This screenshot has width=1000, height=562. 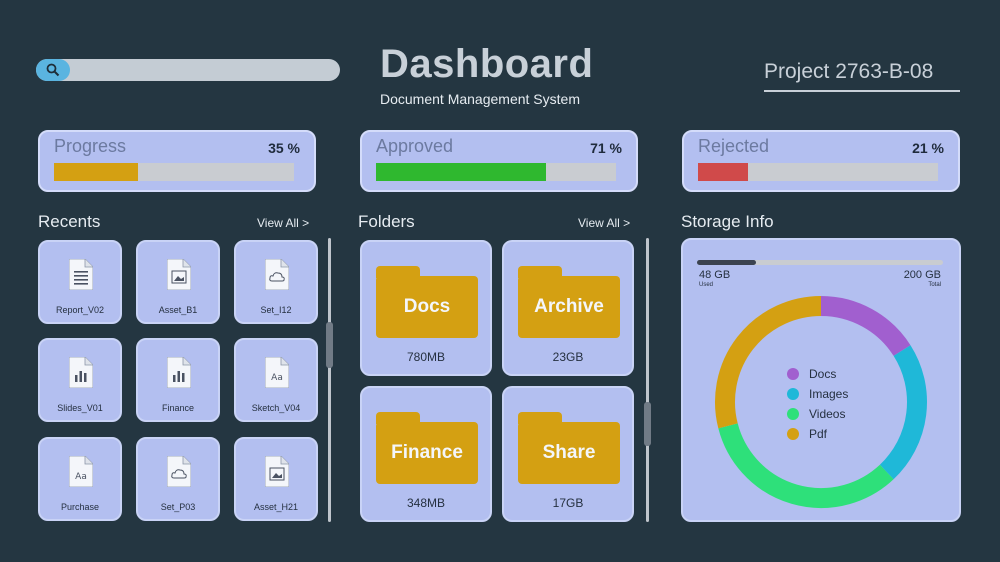 What do you see at coordinates (90, 146) in the screenshot?
I see `stat-label: Progress` at bounding box center [90, 146].